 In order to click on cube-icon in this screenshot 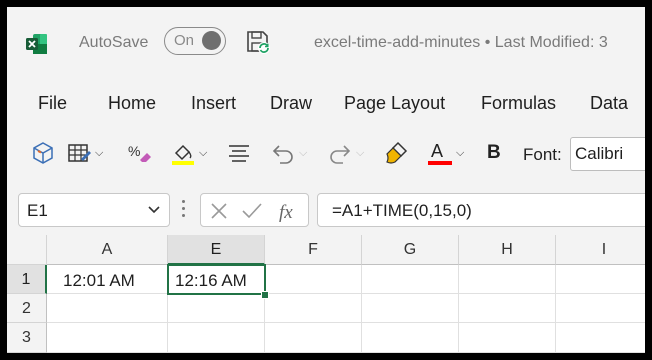, I will do `click(43, 153)`.